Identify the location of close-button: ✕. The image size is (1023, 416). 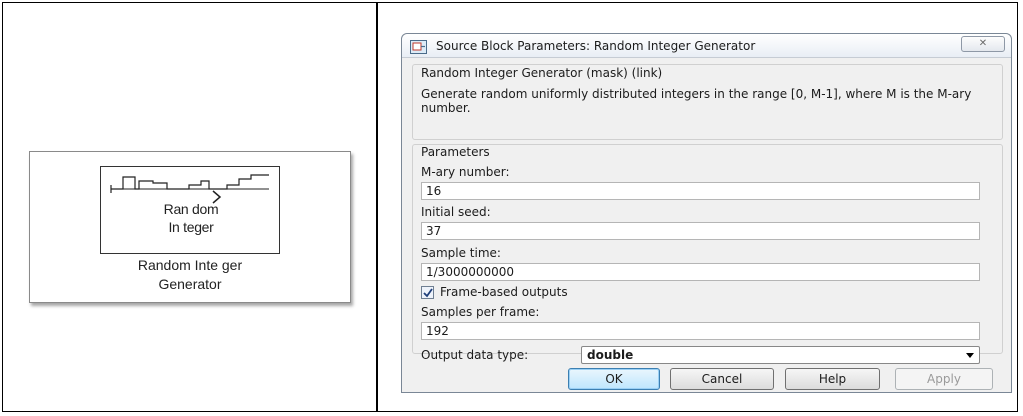
(983, 44).